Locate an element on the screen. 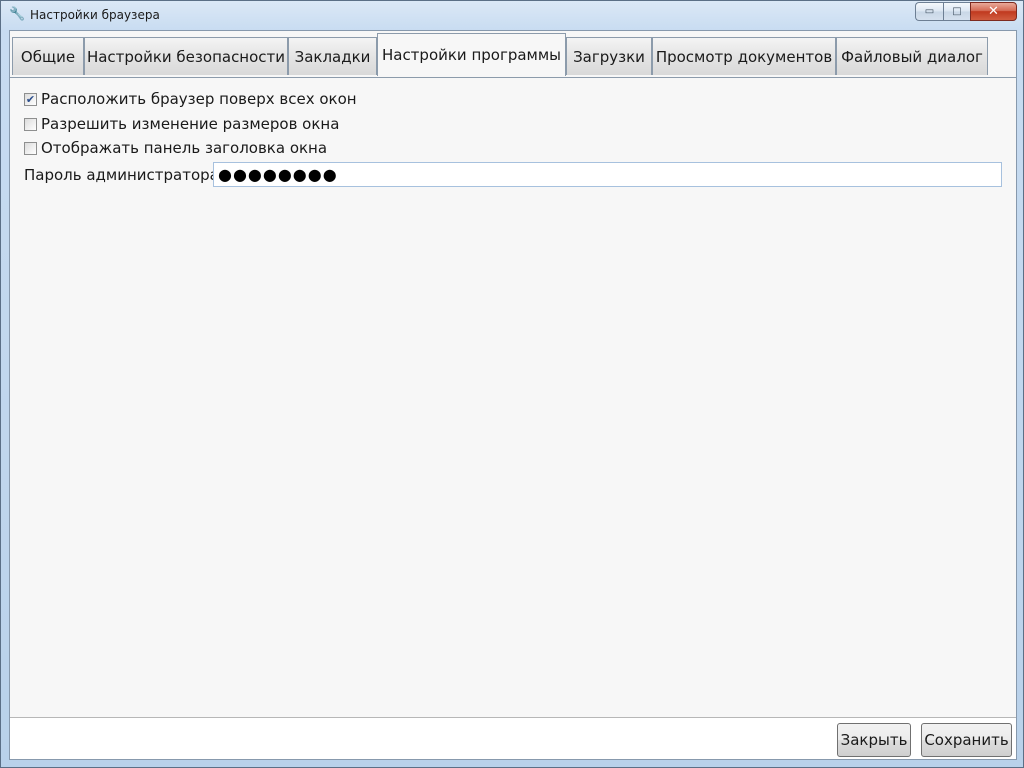 The height and width of the screenshot is (768, 1024). always-on-top-option: ✔ Расположить браузер поверх всех окон is located at coordinates (190, 99).